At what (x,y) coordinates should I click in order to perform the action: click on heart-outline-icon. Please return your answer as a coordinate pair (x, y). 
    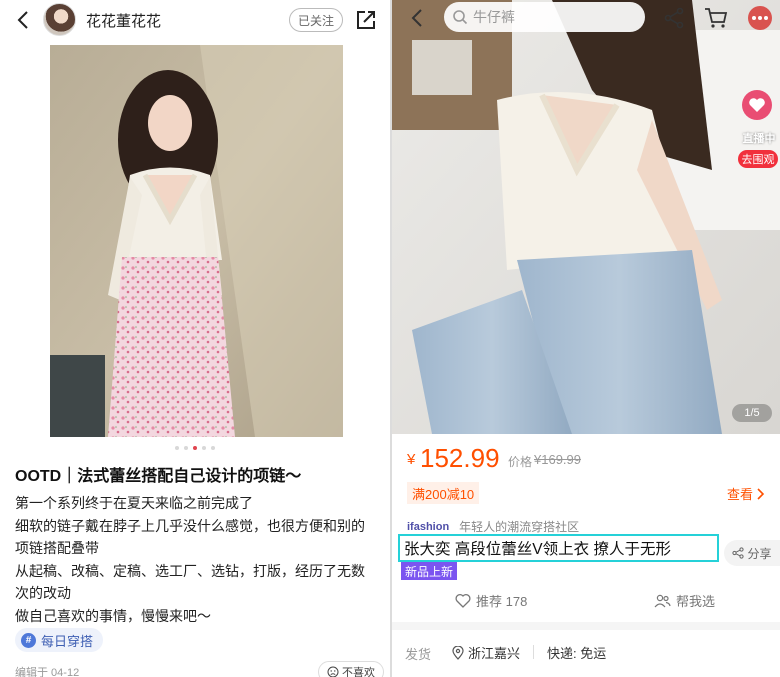
    Looking at the image, I should click on (463, 600).